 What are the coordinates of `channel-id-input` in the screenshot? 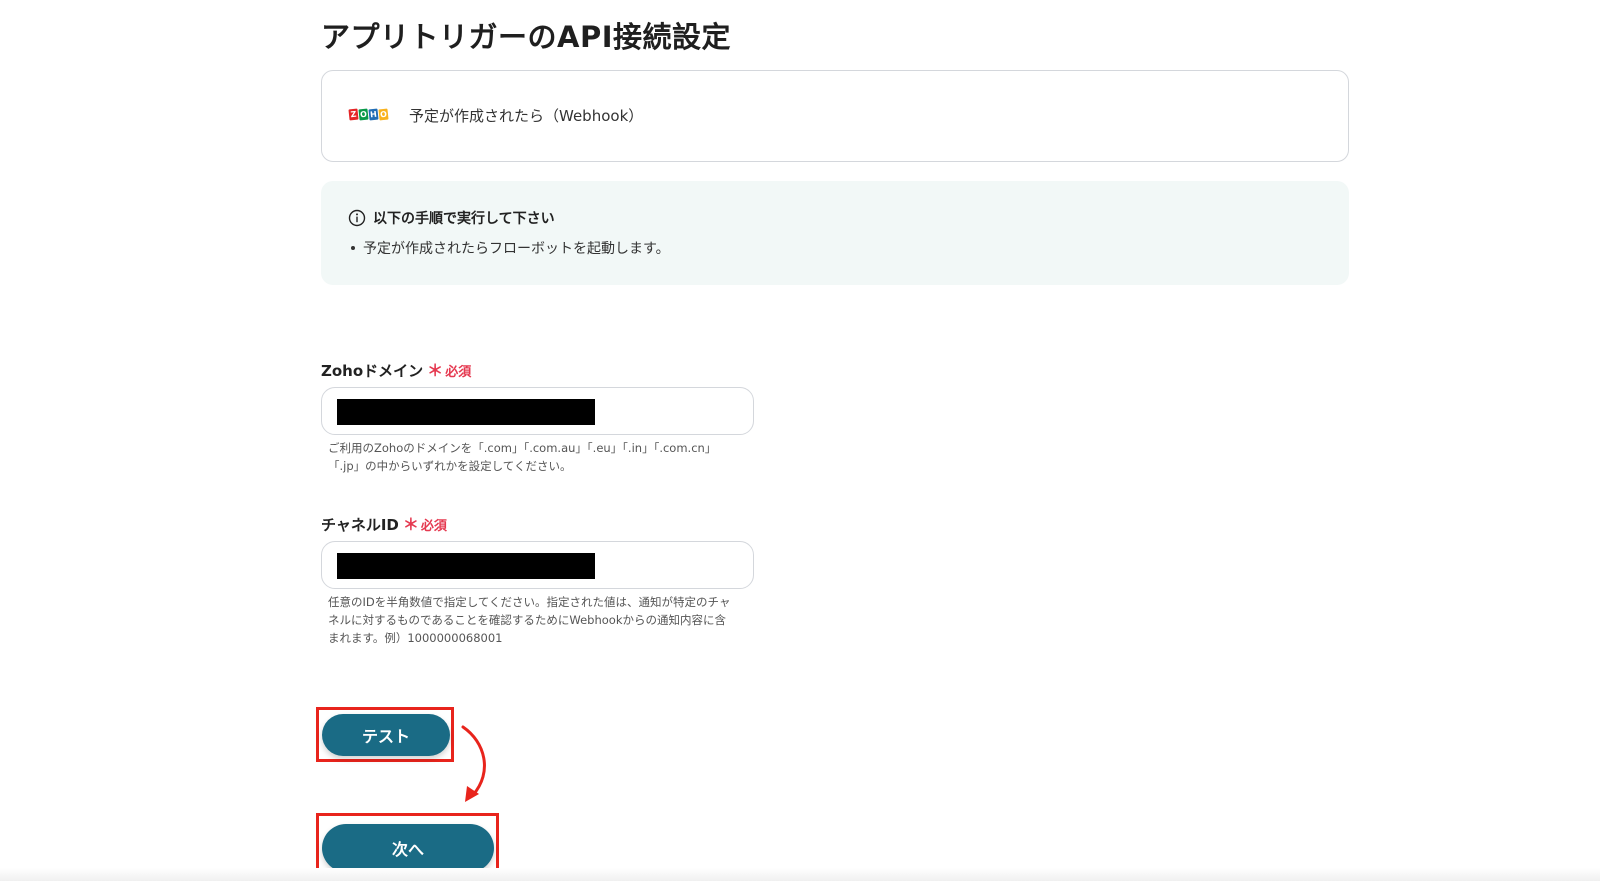 It's located at (537, 565).